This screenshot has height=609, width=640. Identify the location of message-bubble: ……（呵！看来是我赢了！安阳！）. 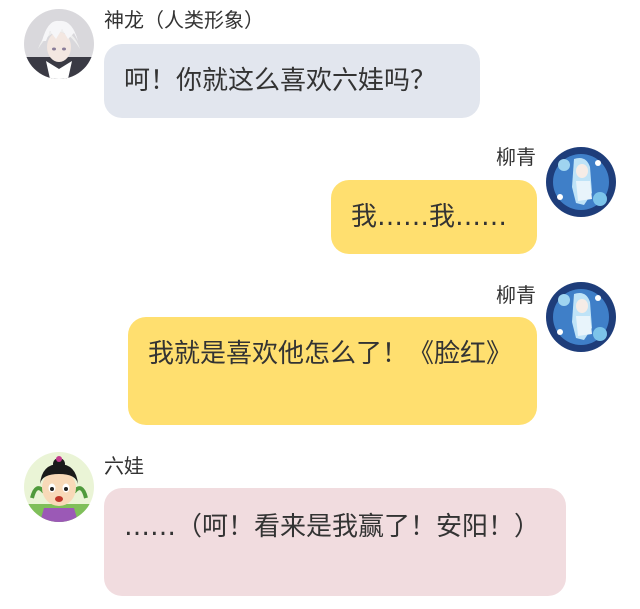
(335, 542).